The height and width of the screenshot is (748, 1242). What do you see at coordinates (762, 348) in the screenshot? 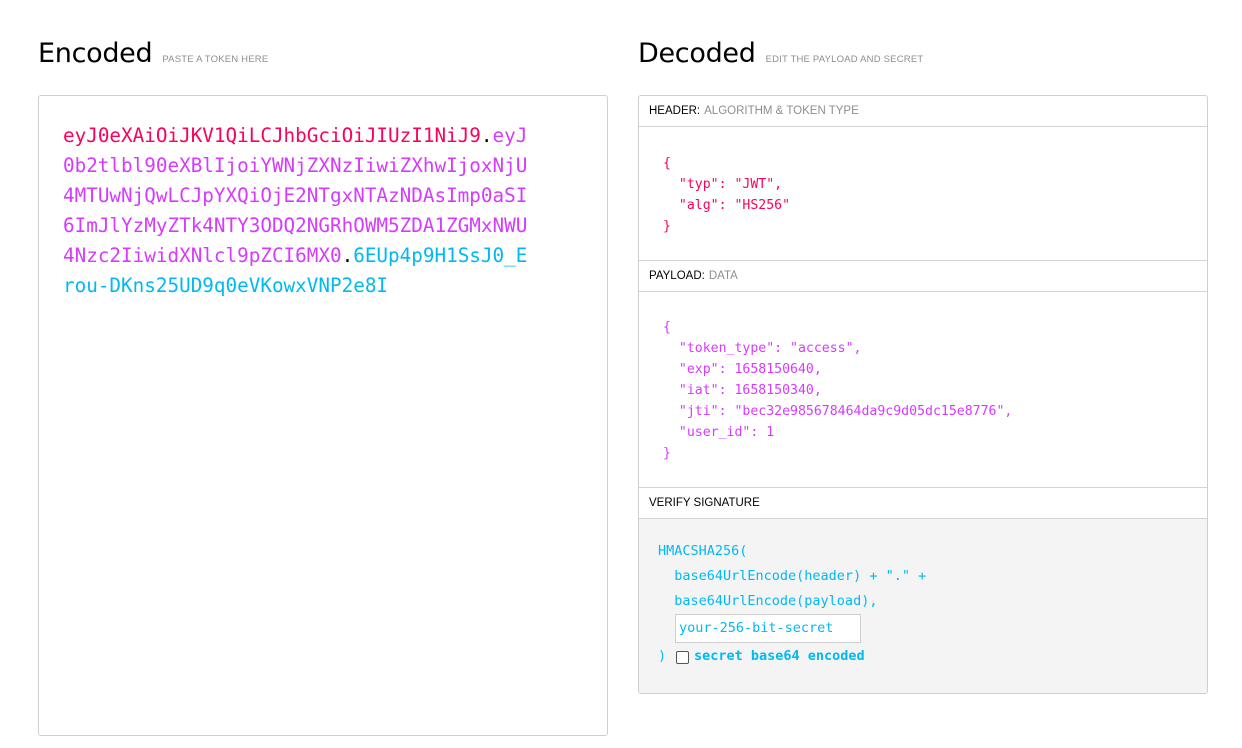
I see `json-line: "token_type": "access",` at bounding box center [762, 348].